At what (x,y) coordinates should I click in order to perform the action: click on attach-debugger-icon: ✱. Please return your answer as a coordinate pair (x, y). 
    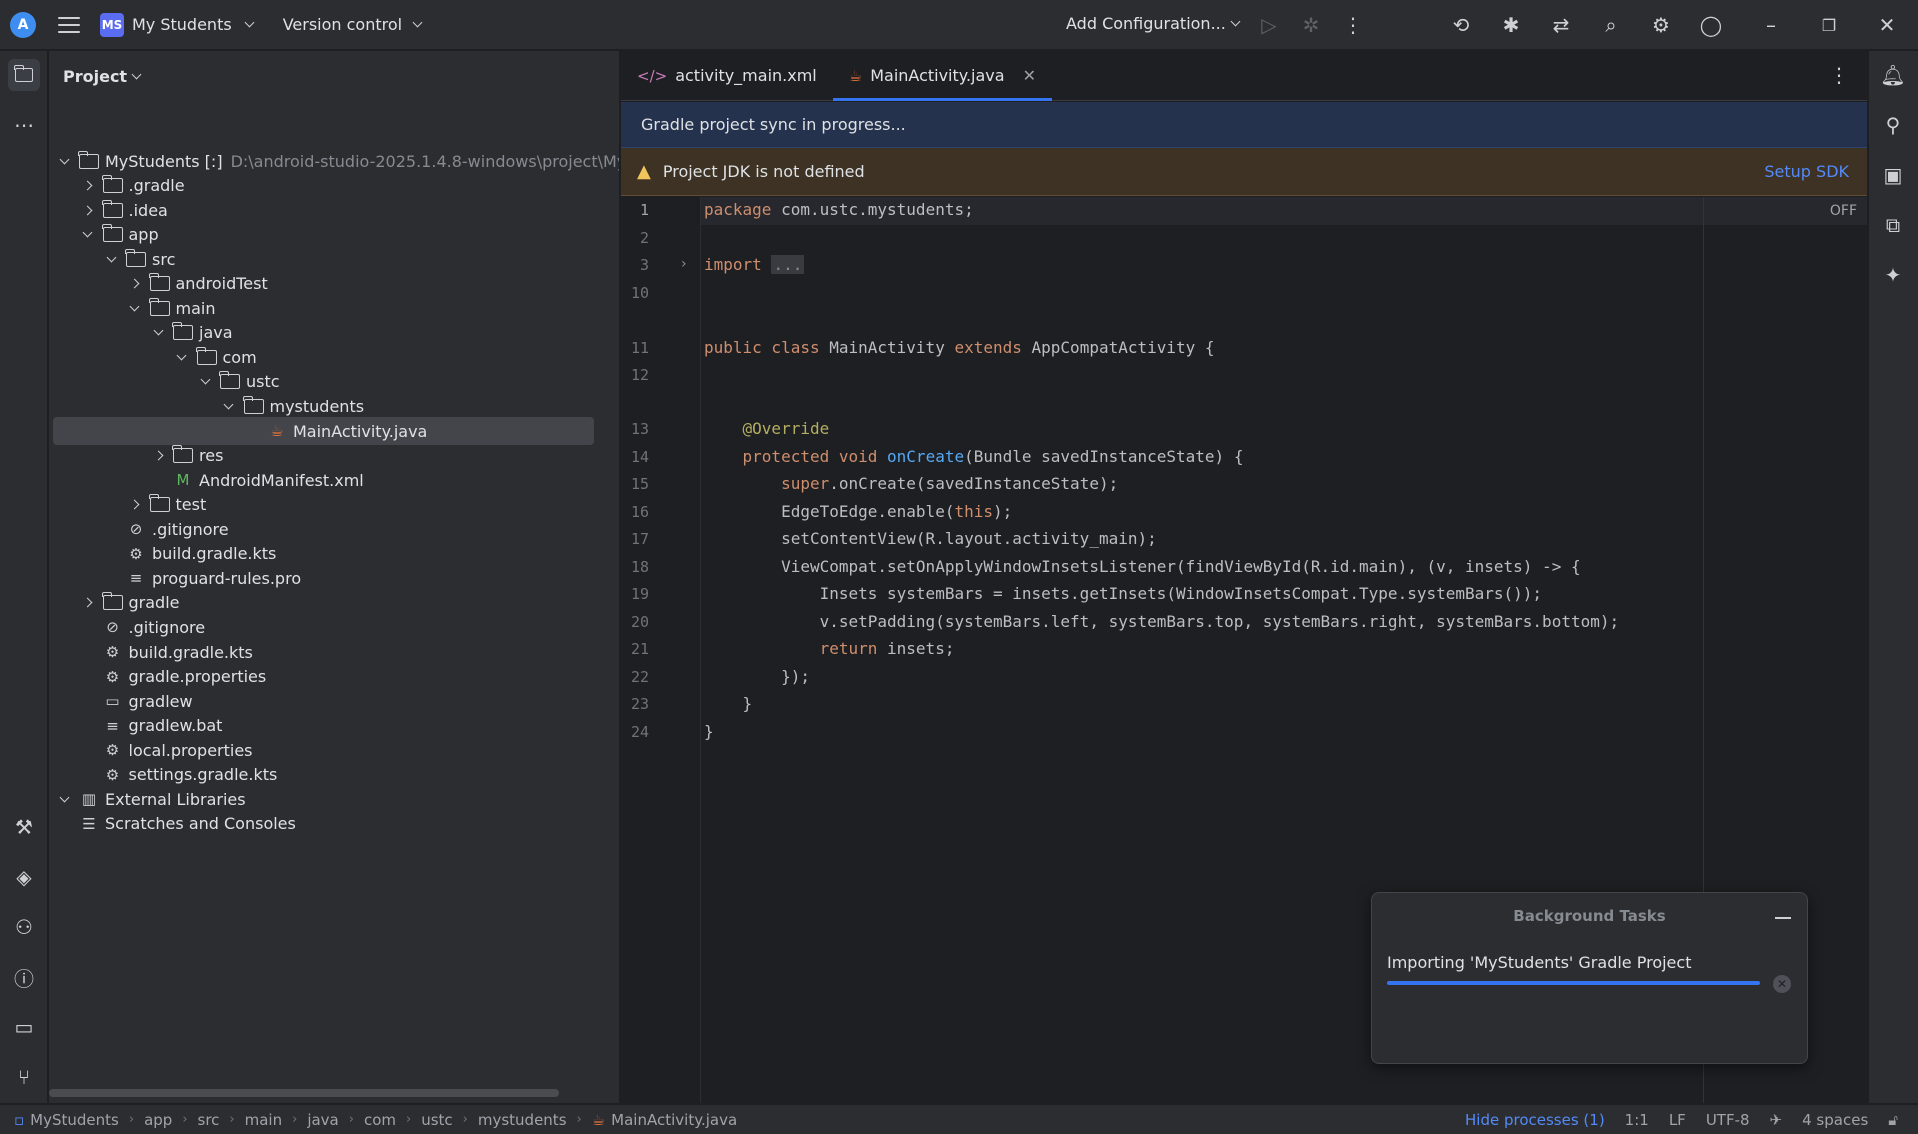
    Looking at the image, I should click on (1511, 25).